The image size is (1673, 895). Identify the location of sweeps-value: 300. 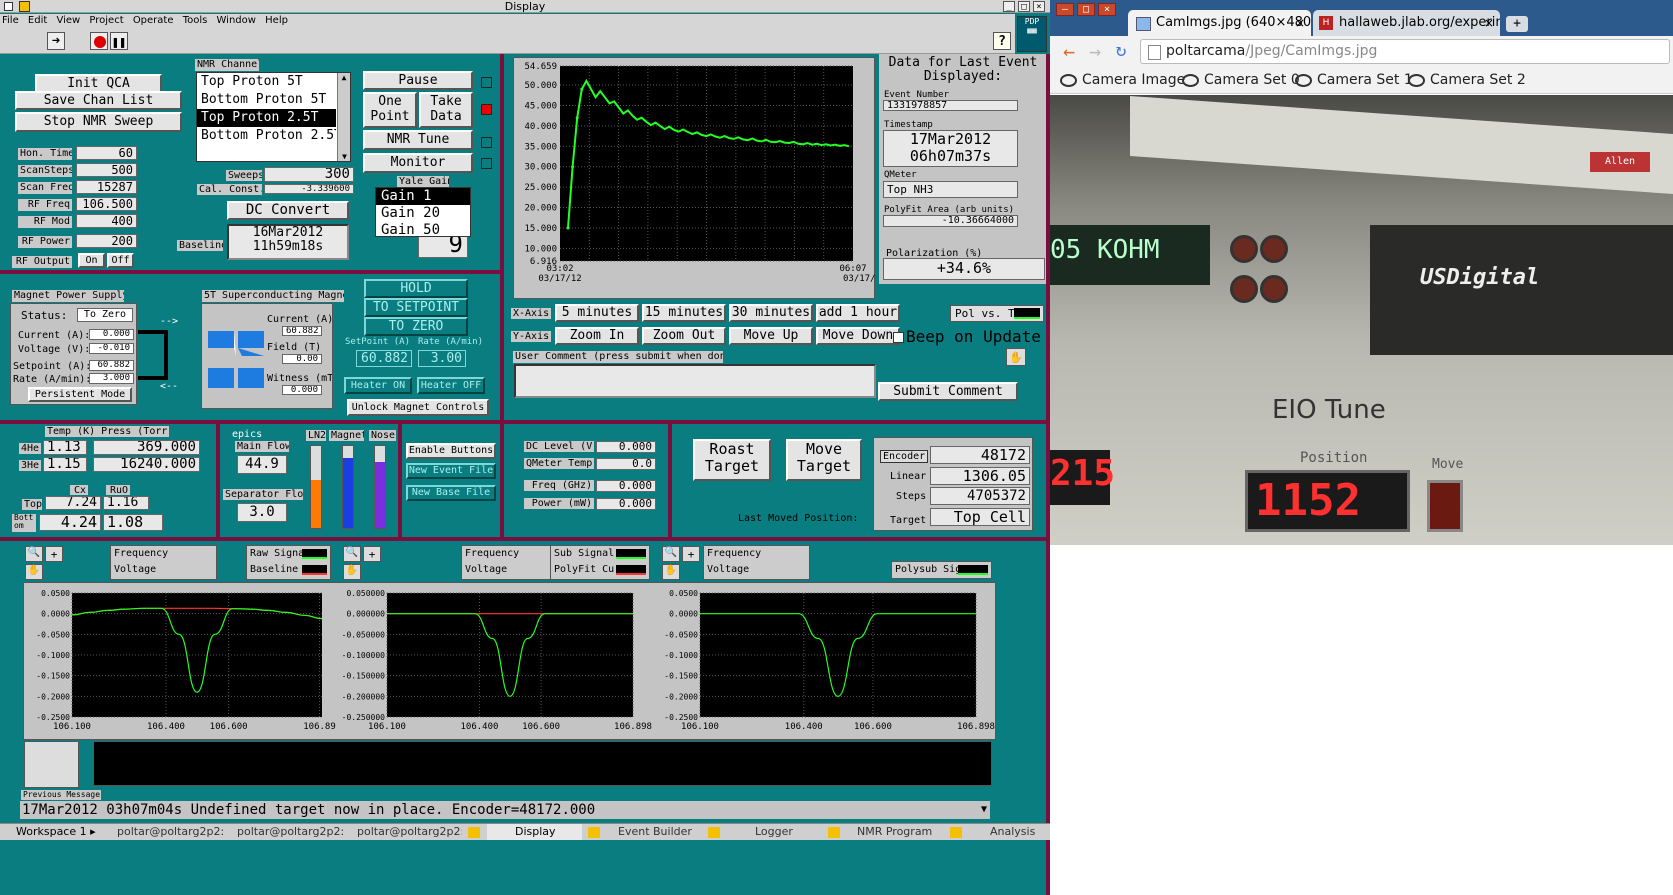
(309, 174).